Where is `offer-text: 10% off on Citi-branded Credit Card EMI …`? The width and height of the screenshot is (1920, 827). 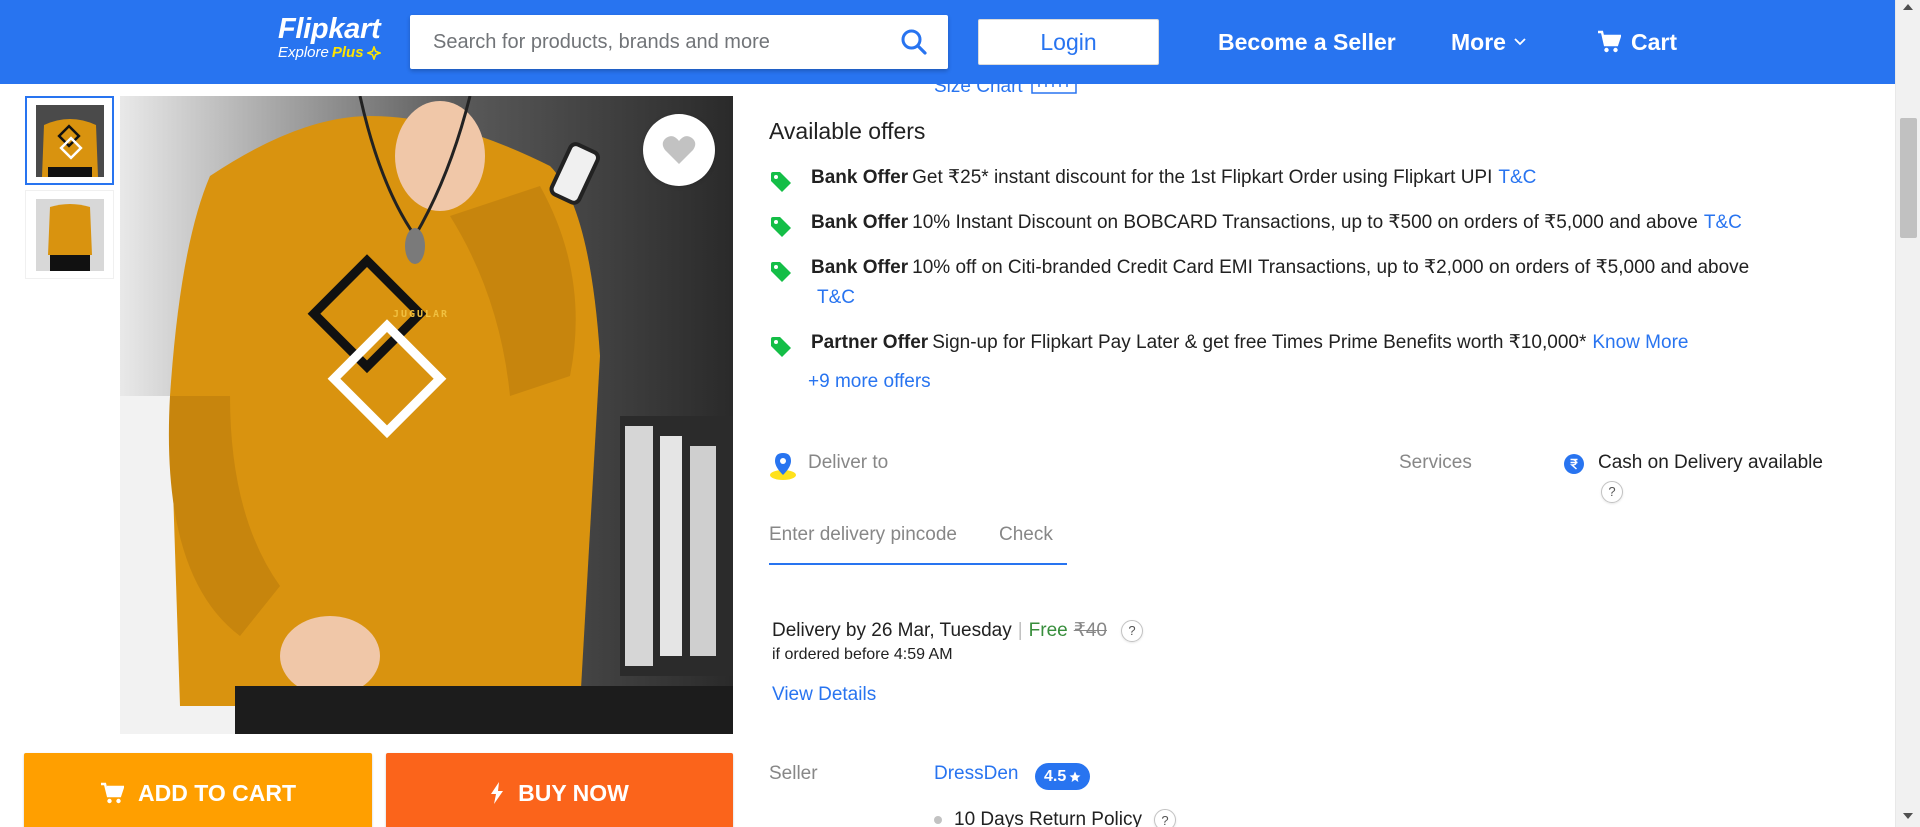
offer-text: 10% off on Citi-branded Credit Card EMI … is located at coordinates (1331, 267).